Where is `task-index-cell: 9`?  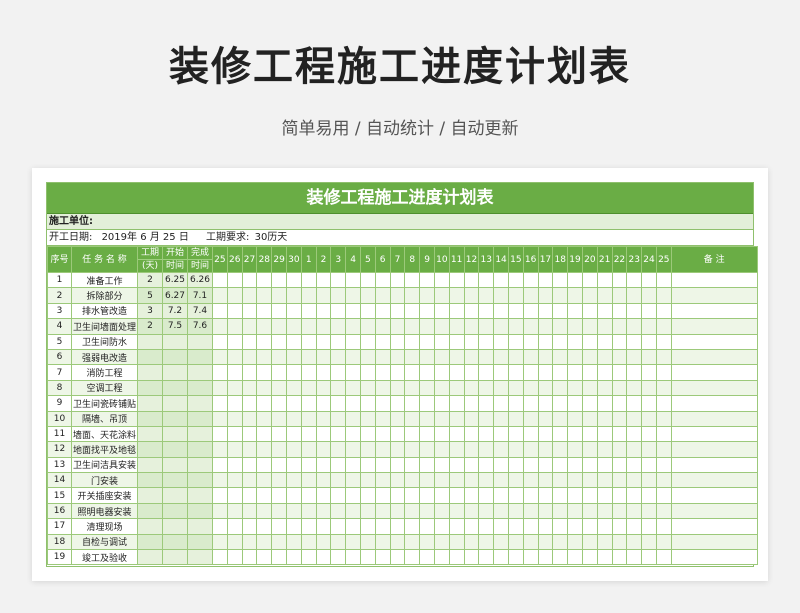 task-index-cell: 9 is located at coordinates (59, 403).